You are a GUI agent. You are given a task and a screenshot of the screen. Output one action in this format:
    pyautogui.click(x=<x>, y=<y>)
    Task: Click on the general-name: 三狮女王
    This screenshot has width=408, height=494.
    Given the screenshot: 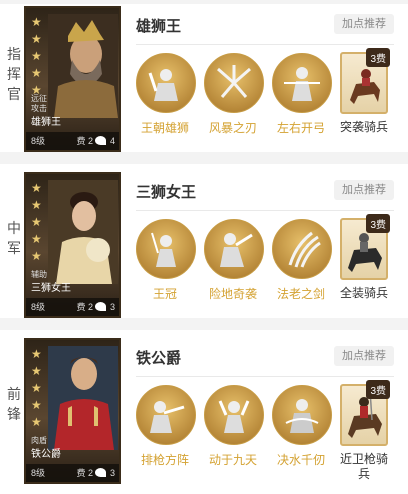 What is the action you would take?
    pyautogui.click(x=166, y=192)
    